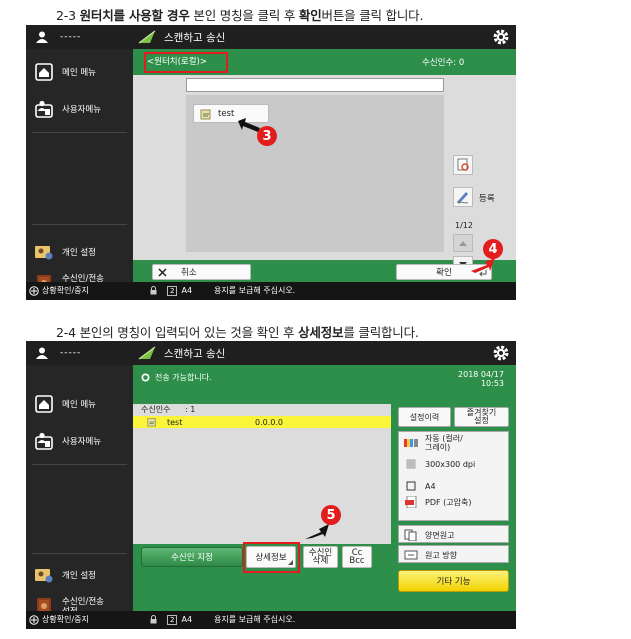  Describe the element at coordinates (481, 379) in the screenshot. I see `clock: 2018 04/17 10:53` at that location.